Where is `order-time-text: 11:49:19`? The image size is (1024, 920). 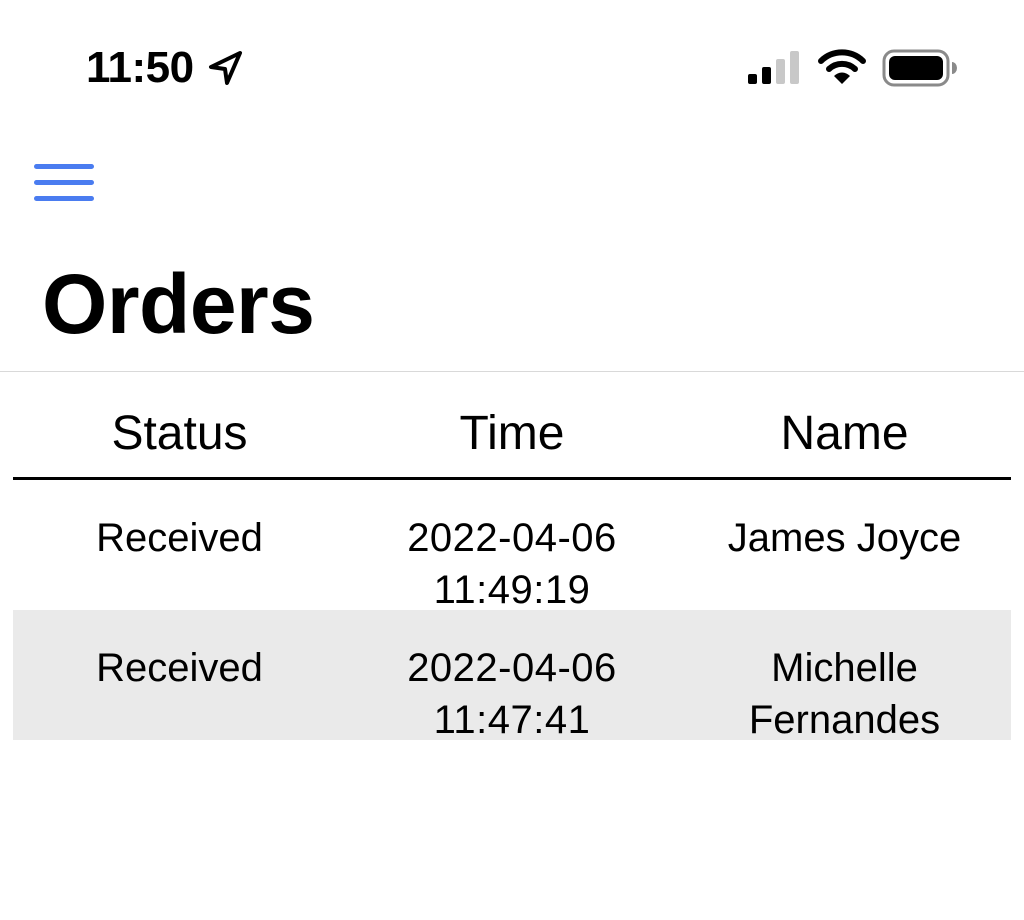
order-time-text: 11:49:19 is located at coordinates (512, 590).